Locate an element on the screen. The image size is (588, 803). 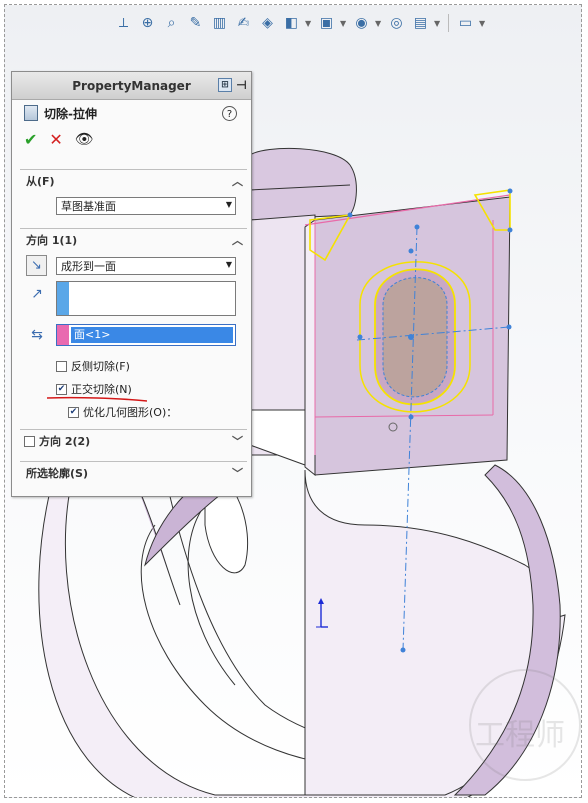
monitor-icon: ▭ is located at coordinates (465, 23).